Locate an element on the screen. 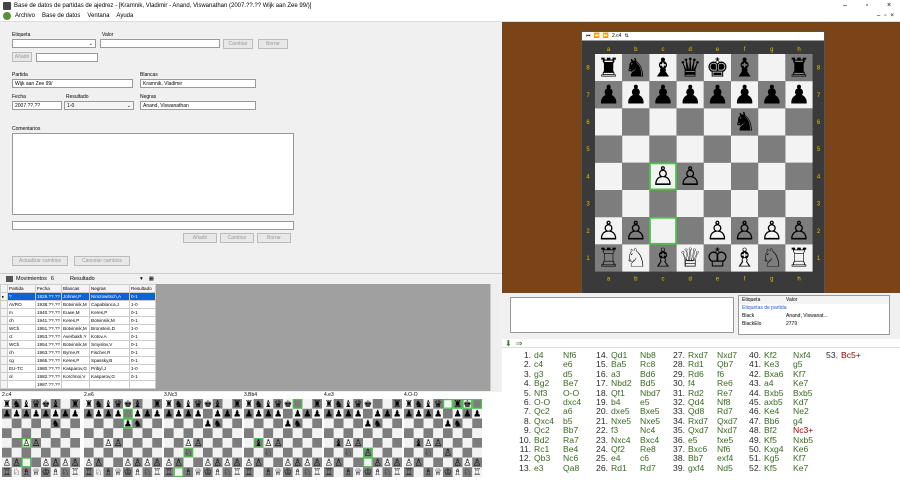 The height and width of the screenshot is (480, 900). table-row: 1987.??.?? is located at coordinates (78, 384).